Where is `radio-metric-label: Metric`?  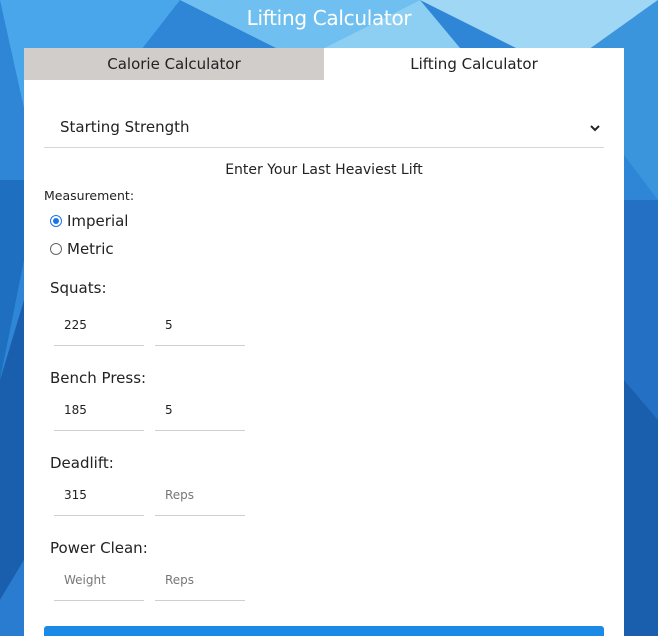
radio-metric-label: Metric is located at coordinates (90, 249).